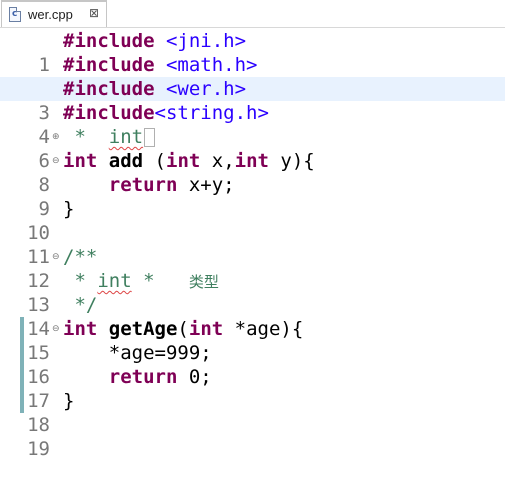 This screenshot has height=485, width=505. I want to click on comment-cjk-text: 类型, so click(203, 282).